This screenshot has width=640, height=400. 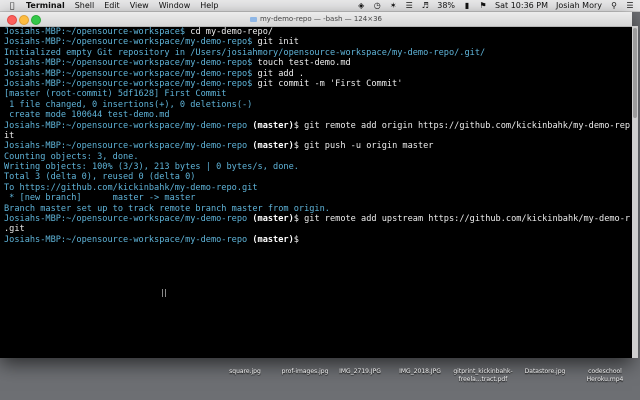 I want to click on window-titlebar: my-demo-repo — -bash — 124×36, so click(x=316, y=19).